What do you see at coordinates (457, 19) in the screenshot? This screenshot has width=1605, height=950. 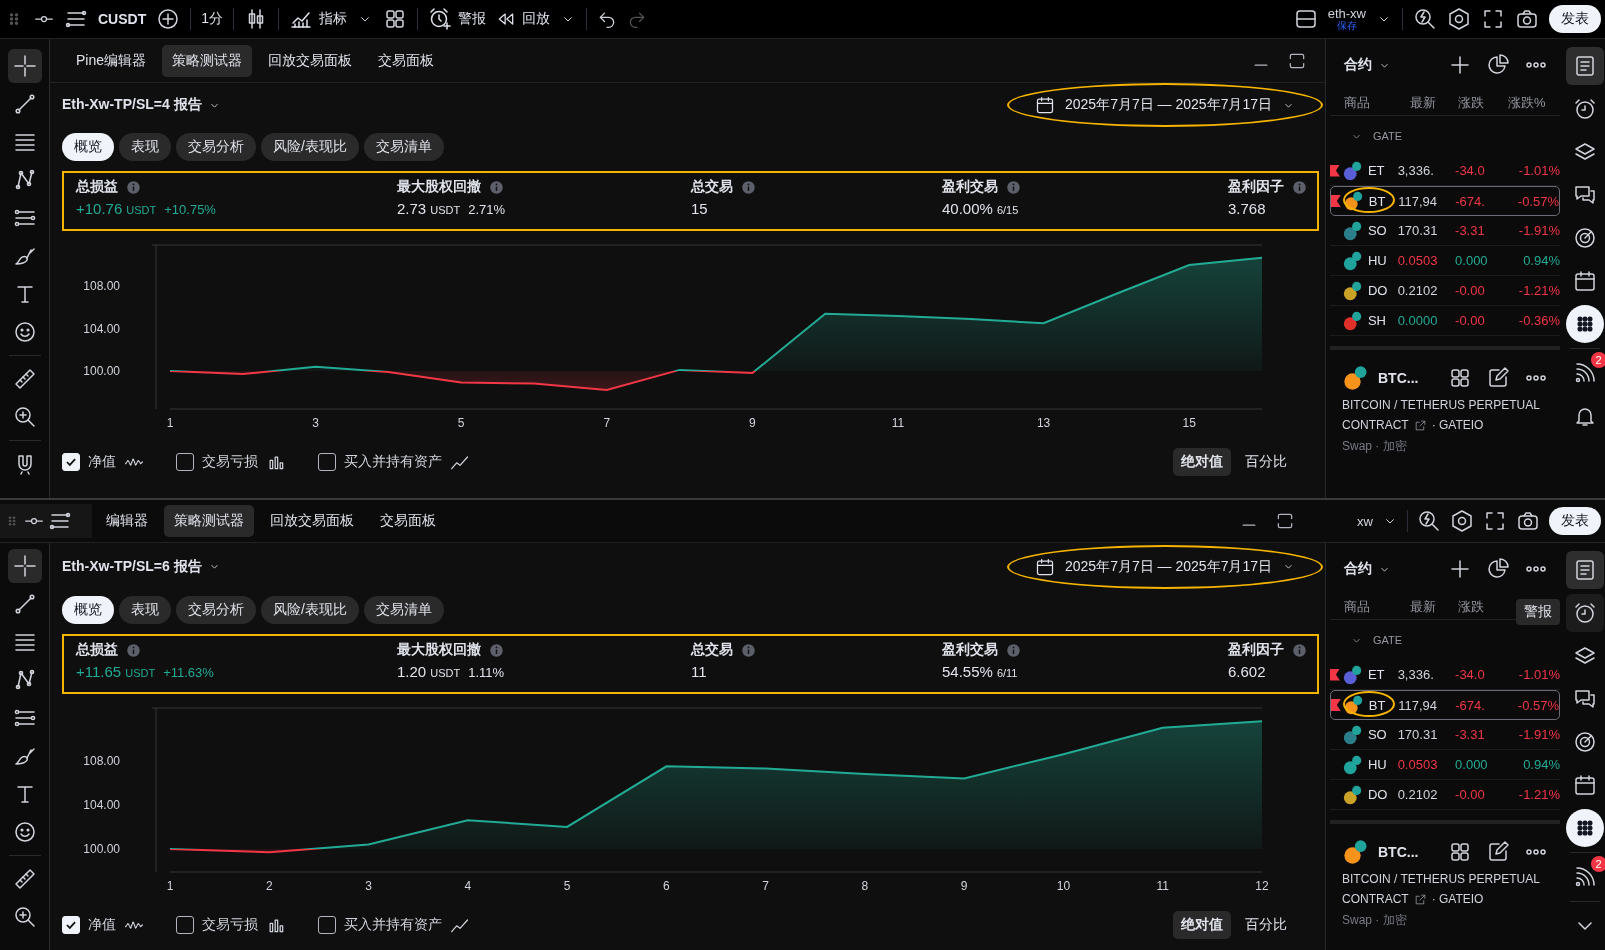 I see `alert-button: 警报` at bounding box center [457, 19].